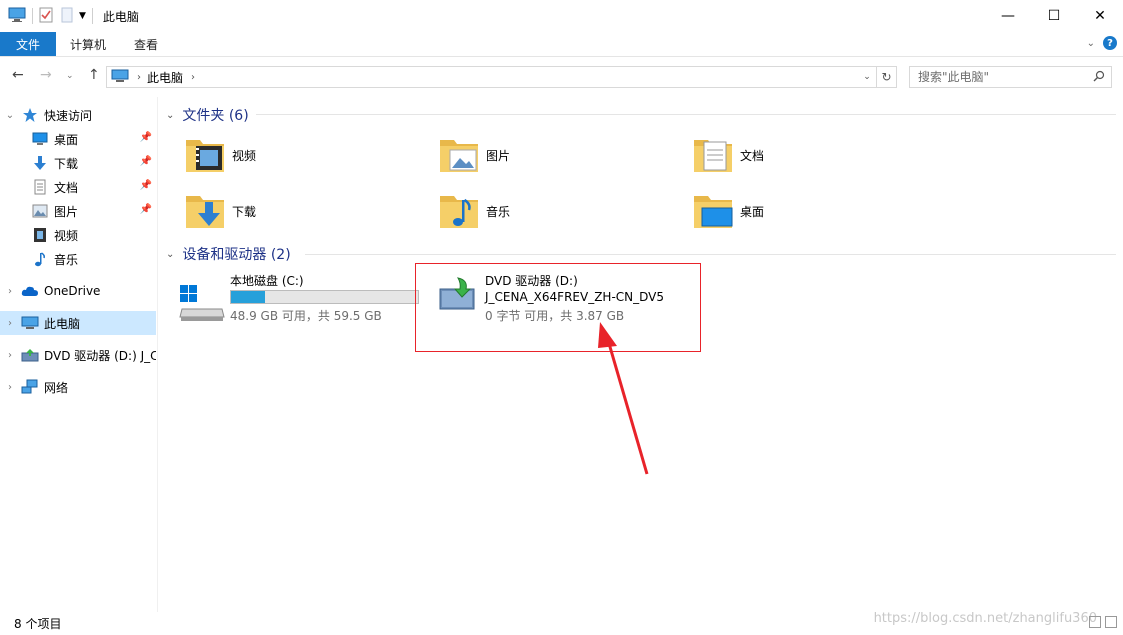  What do you see at coordinates (66, 163) in the screenshot?
I see `nav-label: 下载` at bounding box center [66, 163].